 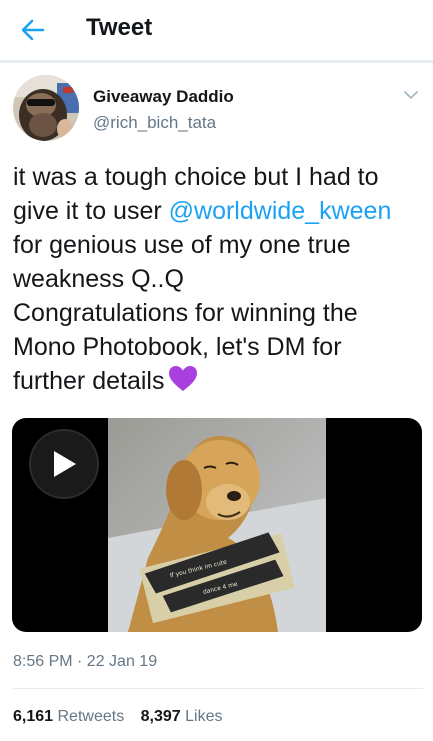 I want to click on likes-stat: 8,397 Likes, so click(x=182, y=717).